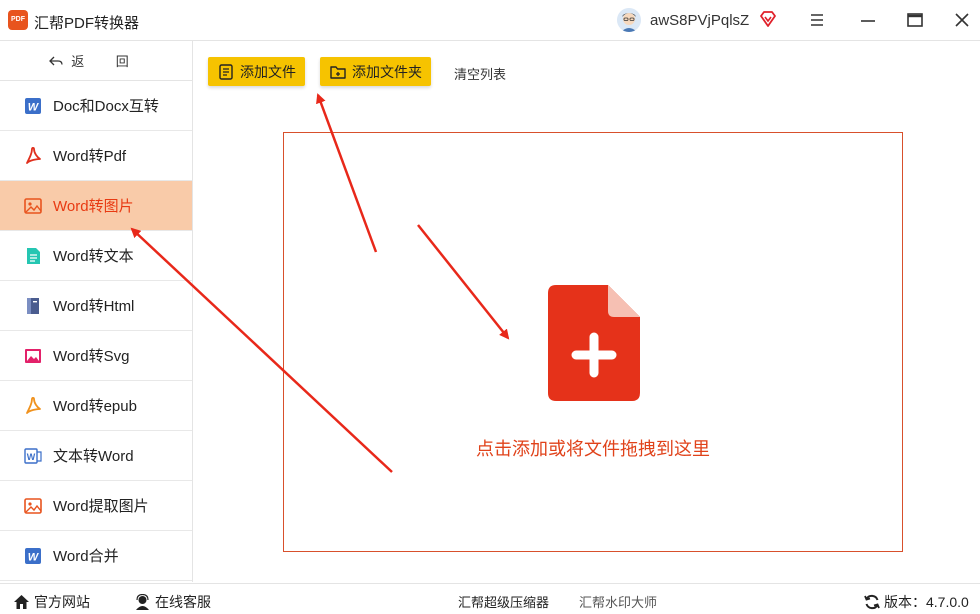 The image size is (980, 614). I want to click on sidebar-item-label: Word转文本, so click(93, 256).